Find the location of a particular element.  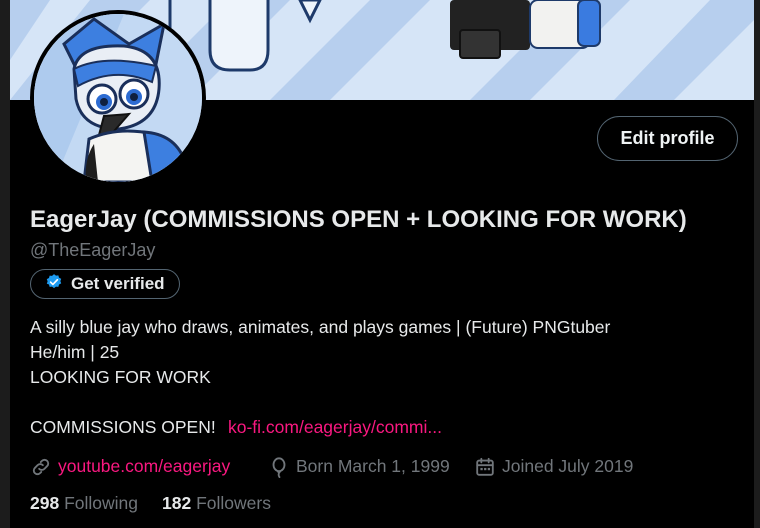

followers-label: Followers is located at coordinates (233, 503).